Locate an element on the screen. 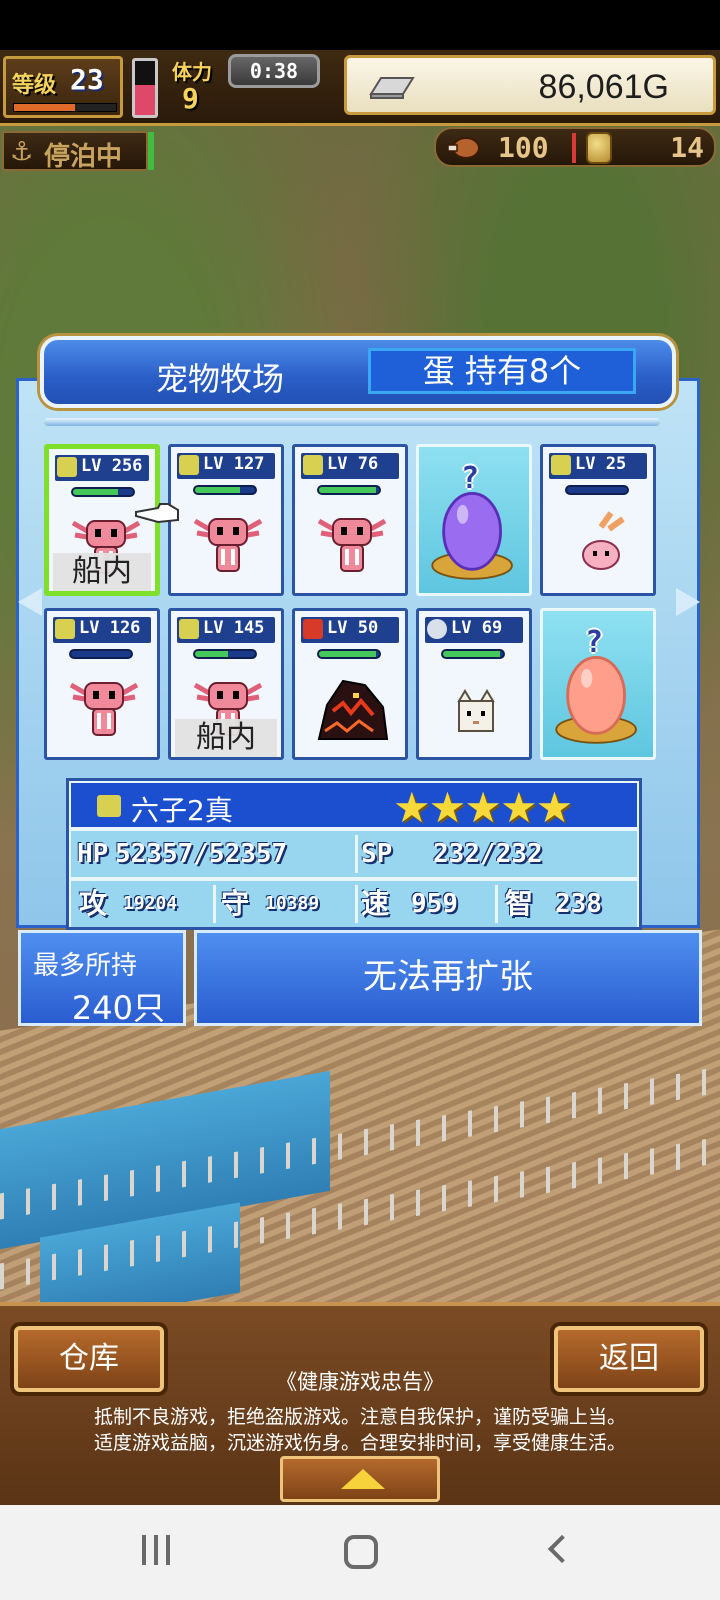  gold-bar-icon is located at coordinates (392, 88).